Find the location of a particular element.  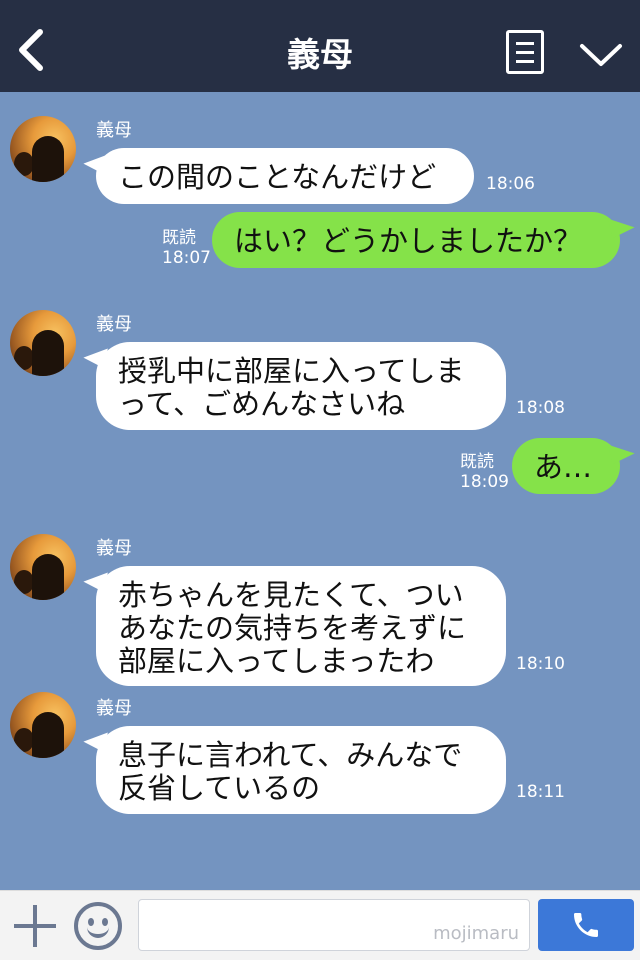

chat-header: 義母 is located at coordinates (320, 46).